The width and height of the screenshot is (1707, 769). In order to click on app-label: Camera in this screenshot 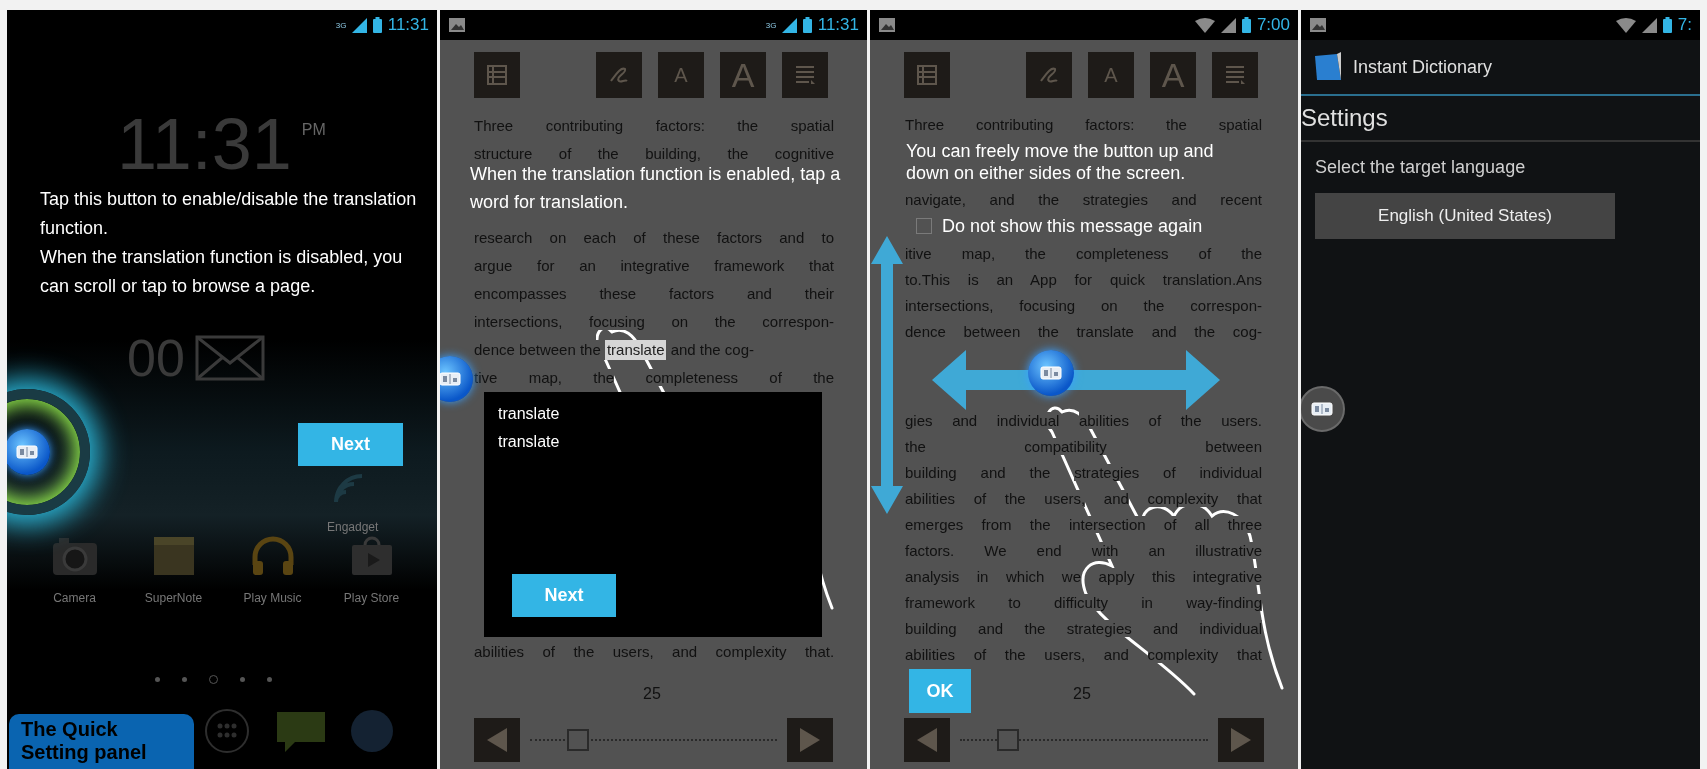, I will do `click(74, 598)`.